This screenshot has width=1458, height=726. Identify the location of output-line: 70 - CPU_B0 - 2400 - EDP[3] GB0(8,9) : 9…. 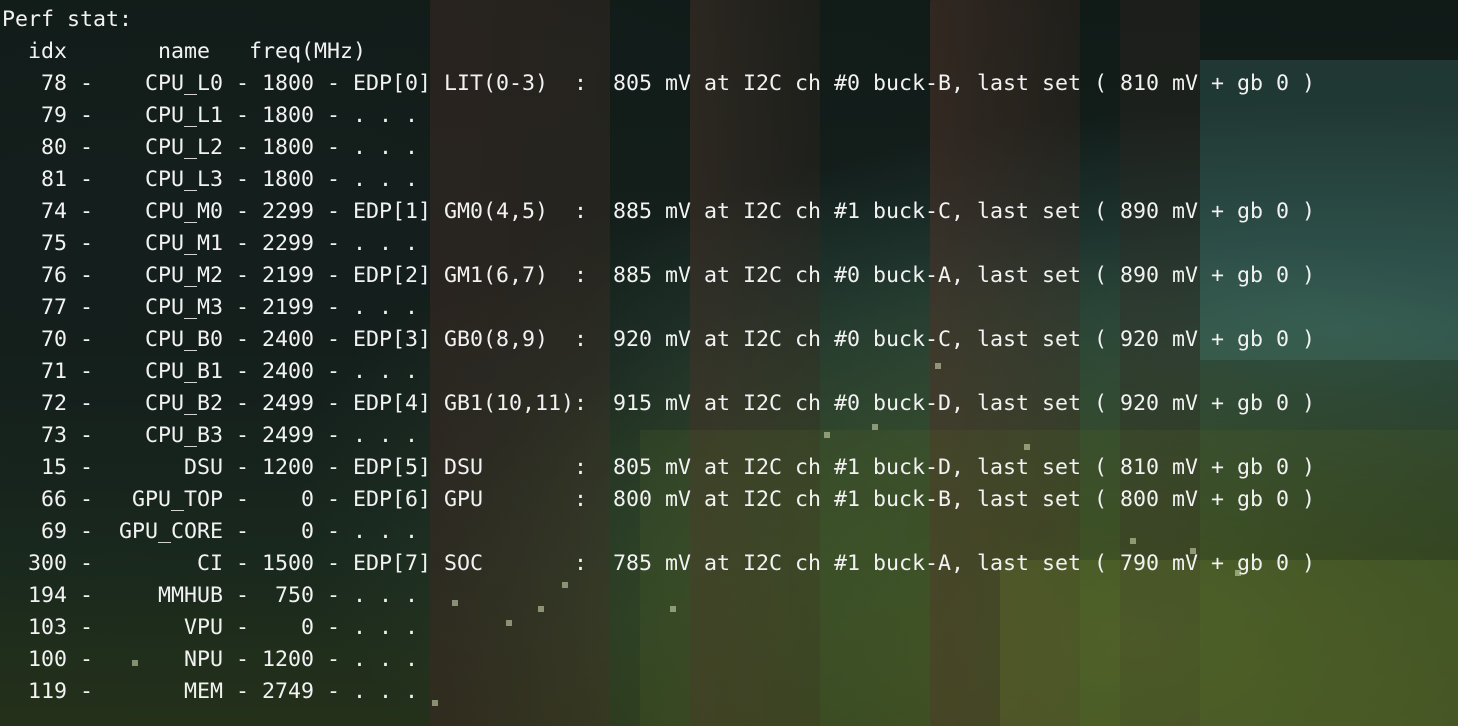
(659, 339).